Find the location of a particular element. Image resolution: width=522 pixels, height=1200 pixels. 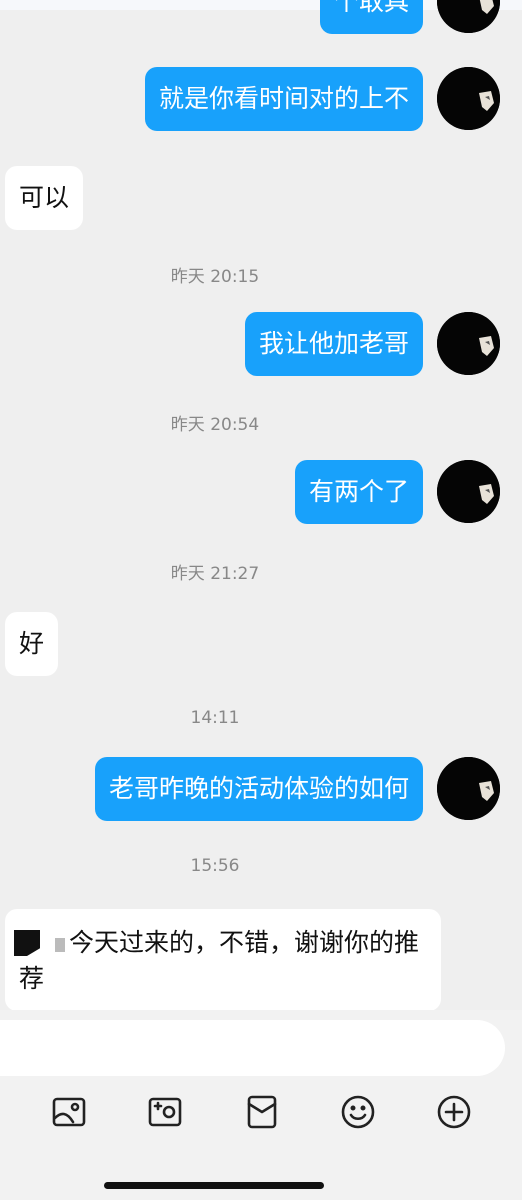

message-text: 可以 is located at coordinates (44, 197).